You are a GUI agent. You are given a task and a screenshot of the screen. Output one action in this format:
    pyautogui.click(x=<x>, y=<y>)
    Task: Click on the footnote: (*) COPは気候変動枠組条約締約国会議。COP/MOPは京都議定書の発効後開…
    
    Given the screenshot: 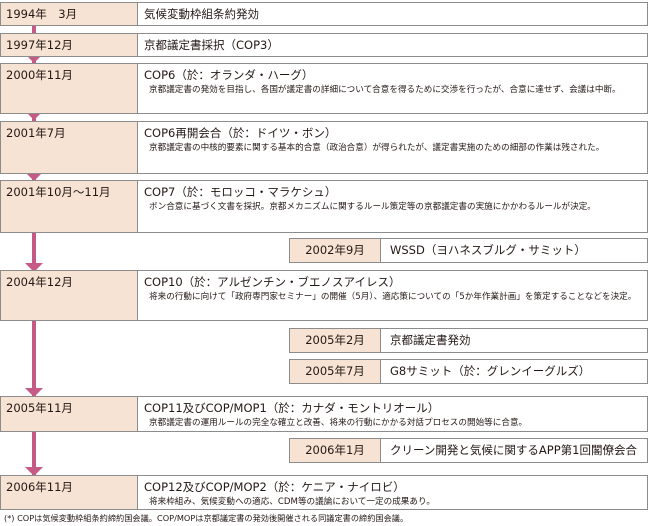 What is the action you would take?
    pyautogui.click(x=206, y=518)
    